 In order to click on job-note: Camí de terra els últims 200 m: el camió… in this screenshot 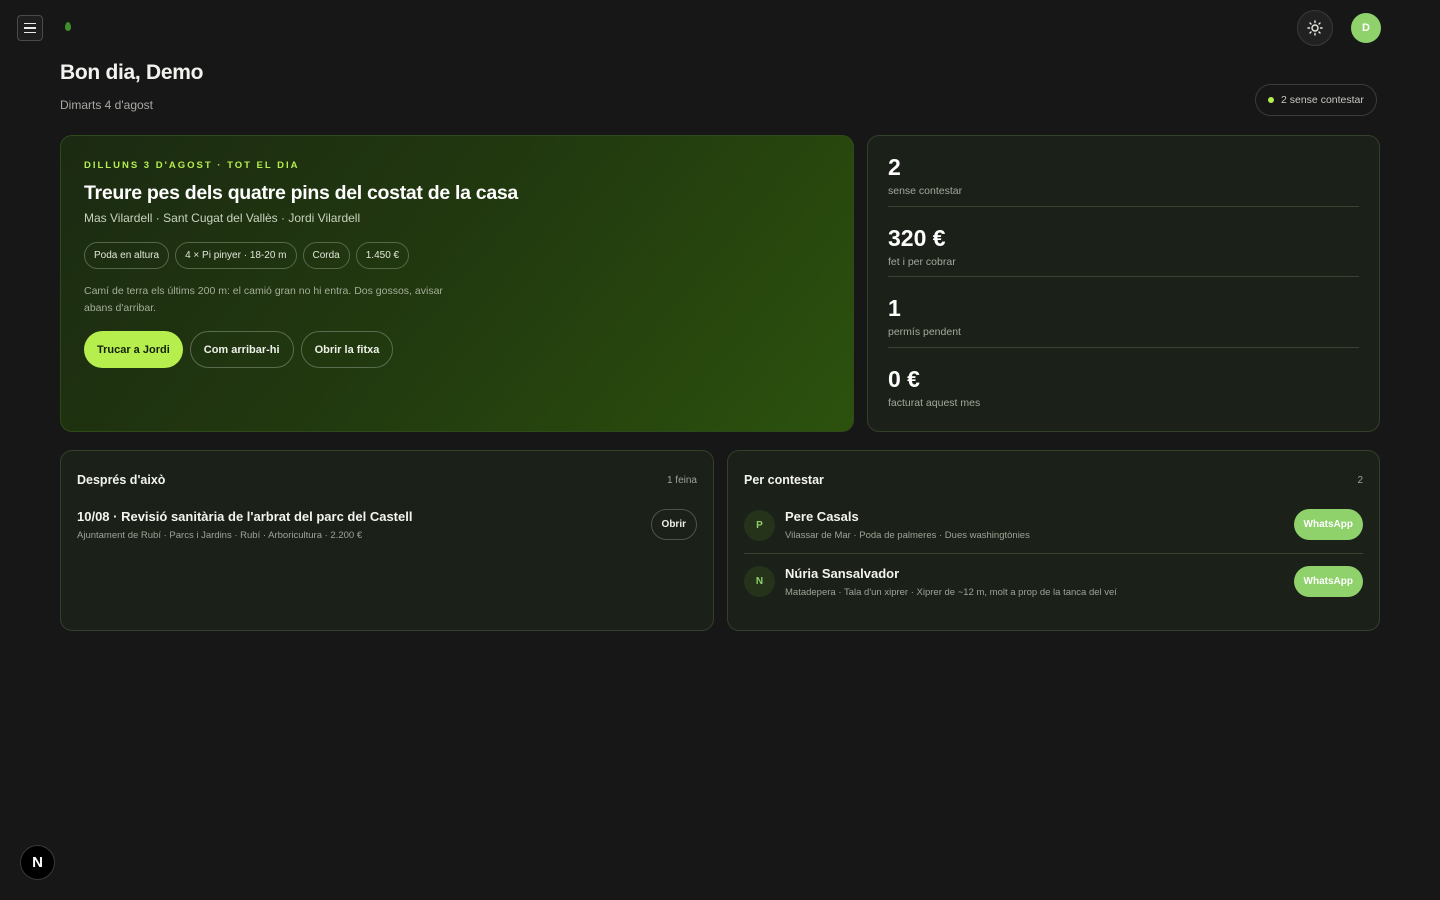, I will do `click(263, 299)`.